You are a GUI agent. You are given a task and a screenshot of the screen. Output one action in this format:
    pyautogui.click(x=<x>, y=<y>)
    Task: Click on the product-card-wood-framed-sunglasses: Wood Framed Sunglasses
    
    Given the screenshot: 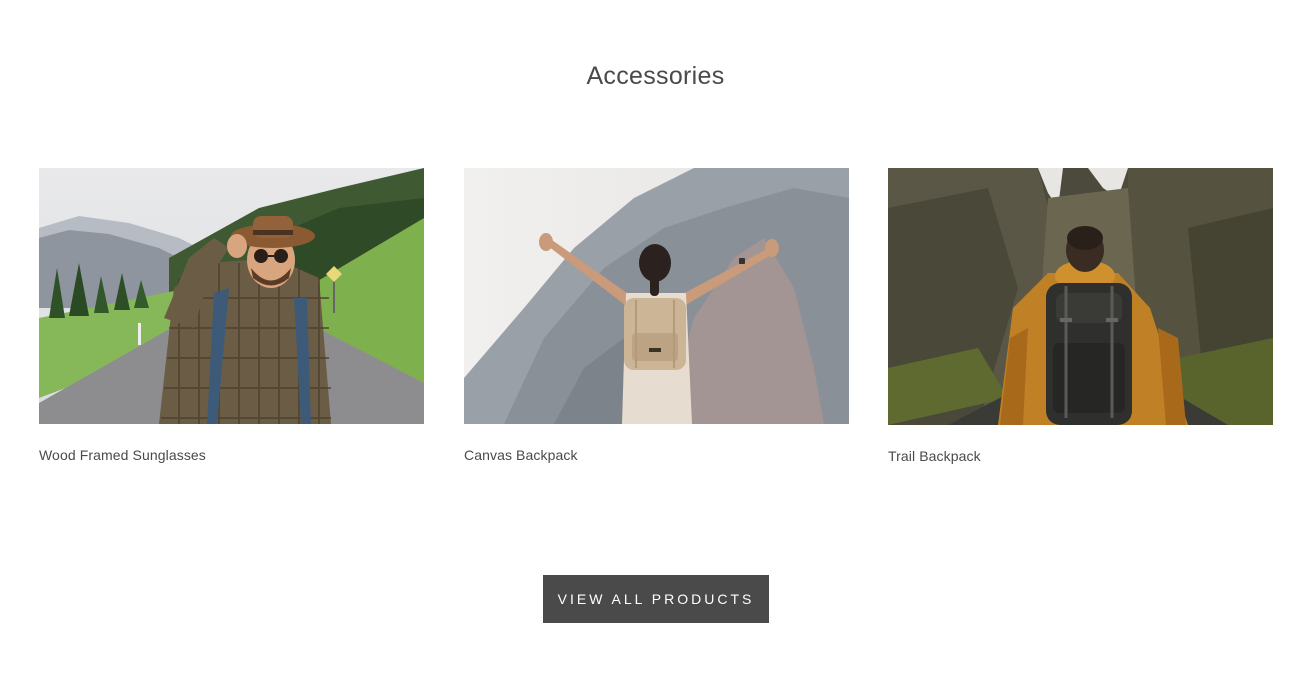 What is the action you would take?
    pyautogui.click(x=231, y=315)
    